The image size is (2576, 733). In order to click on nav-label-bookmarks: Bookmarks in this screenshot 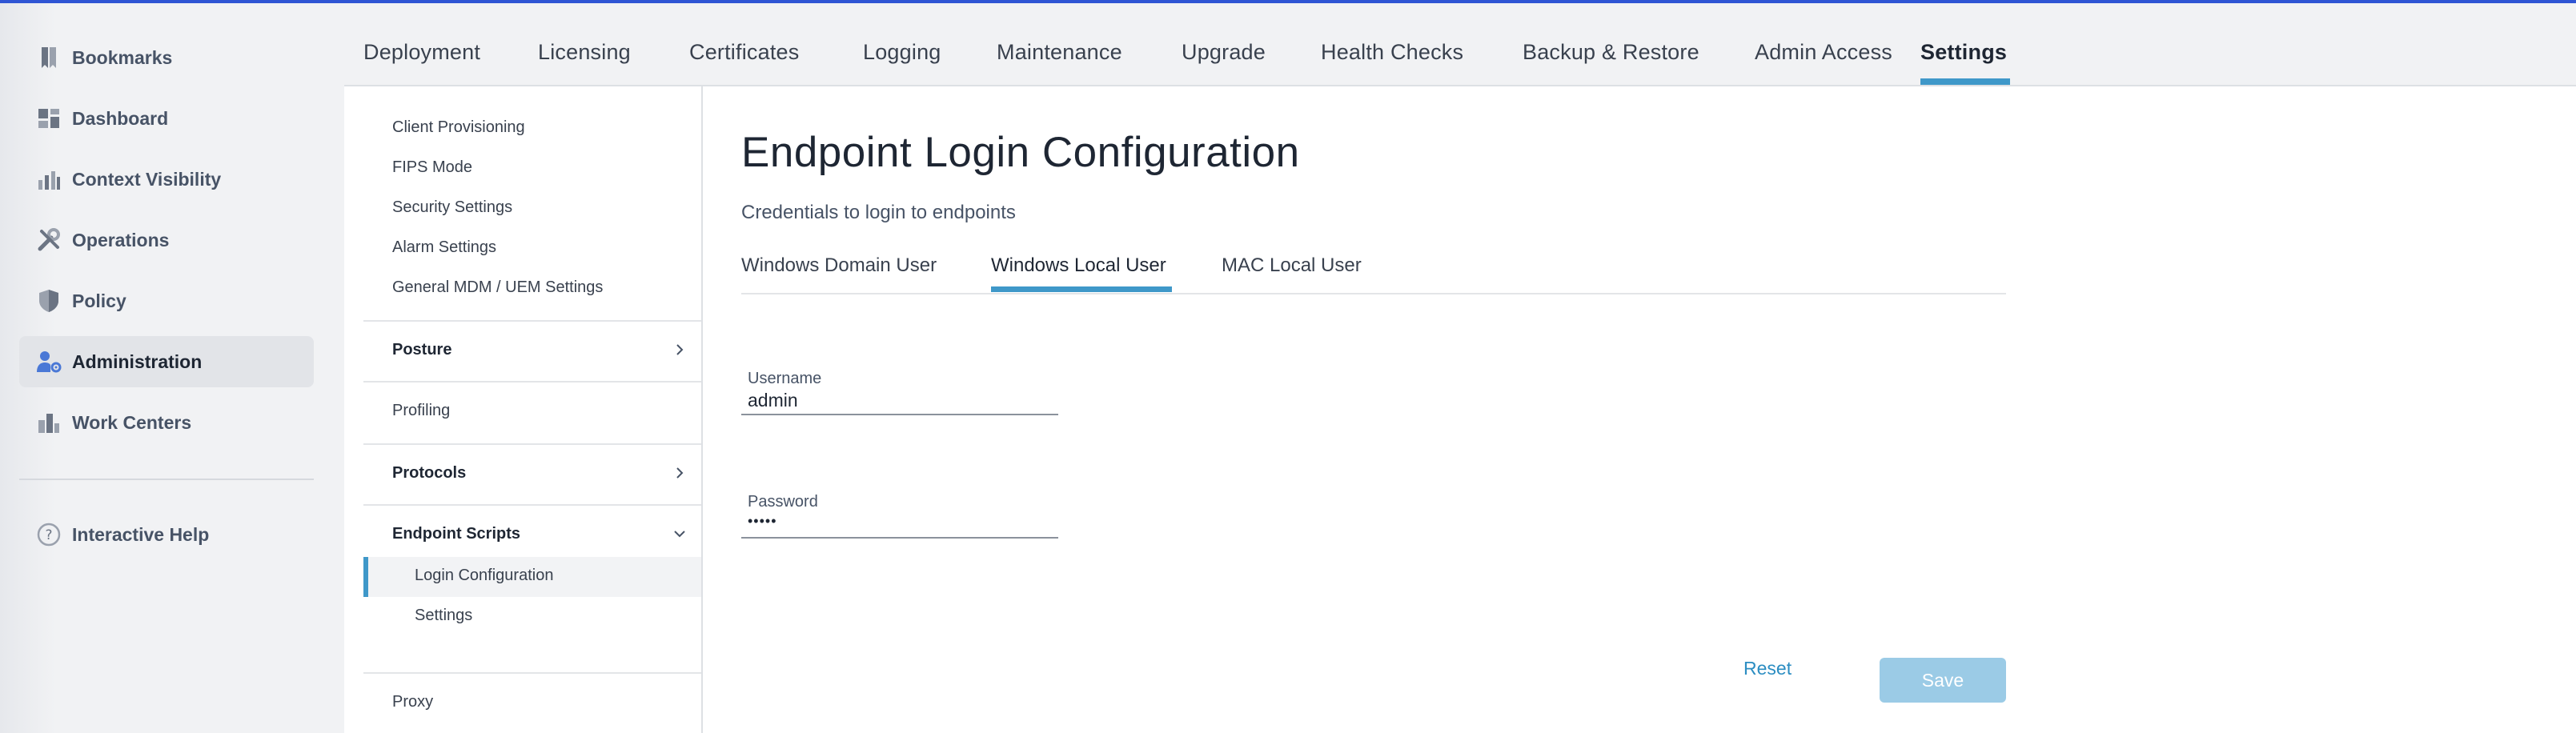, I will do `click(122, 57)`.